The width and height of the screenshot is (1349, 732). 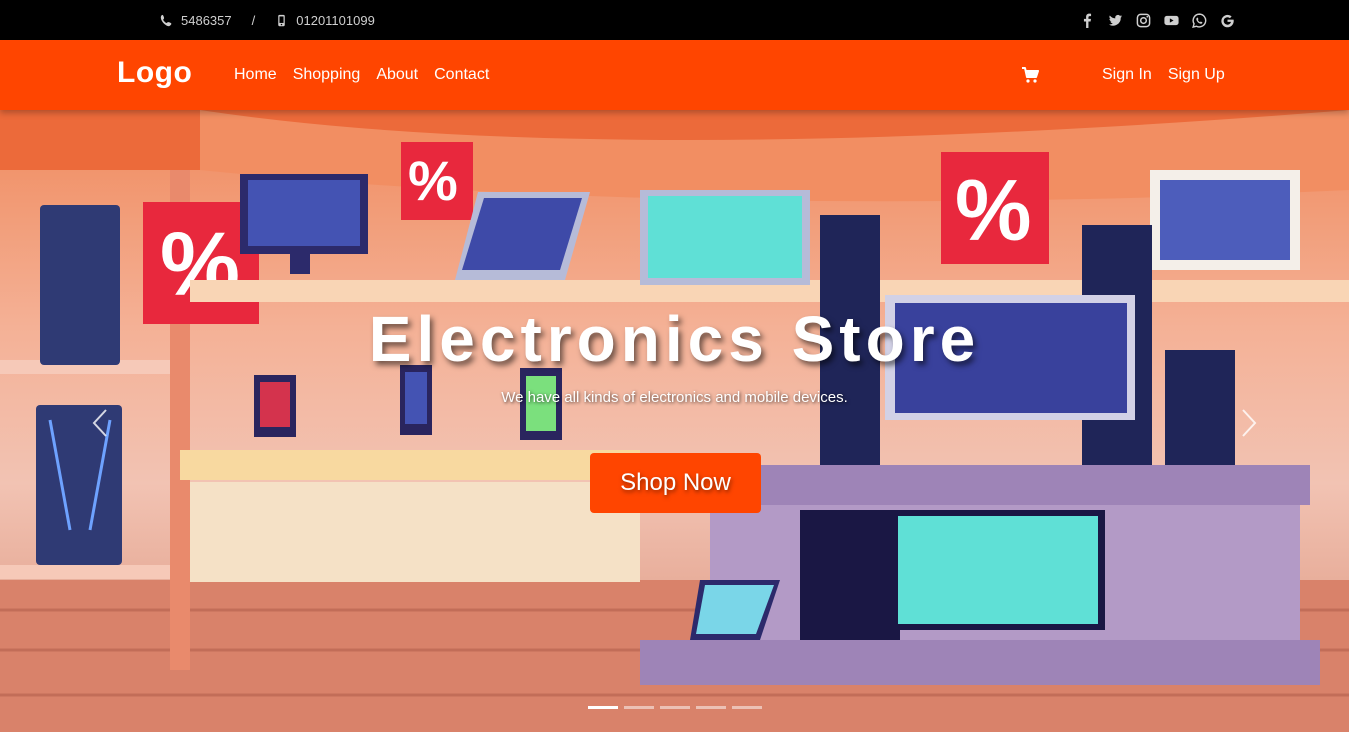 I want to click on facebook-icon, so click(x=1087, y=20).